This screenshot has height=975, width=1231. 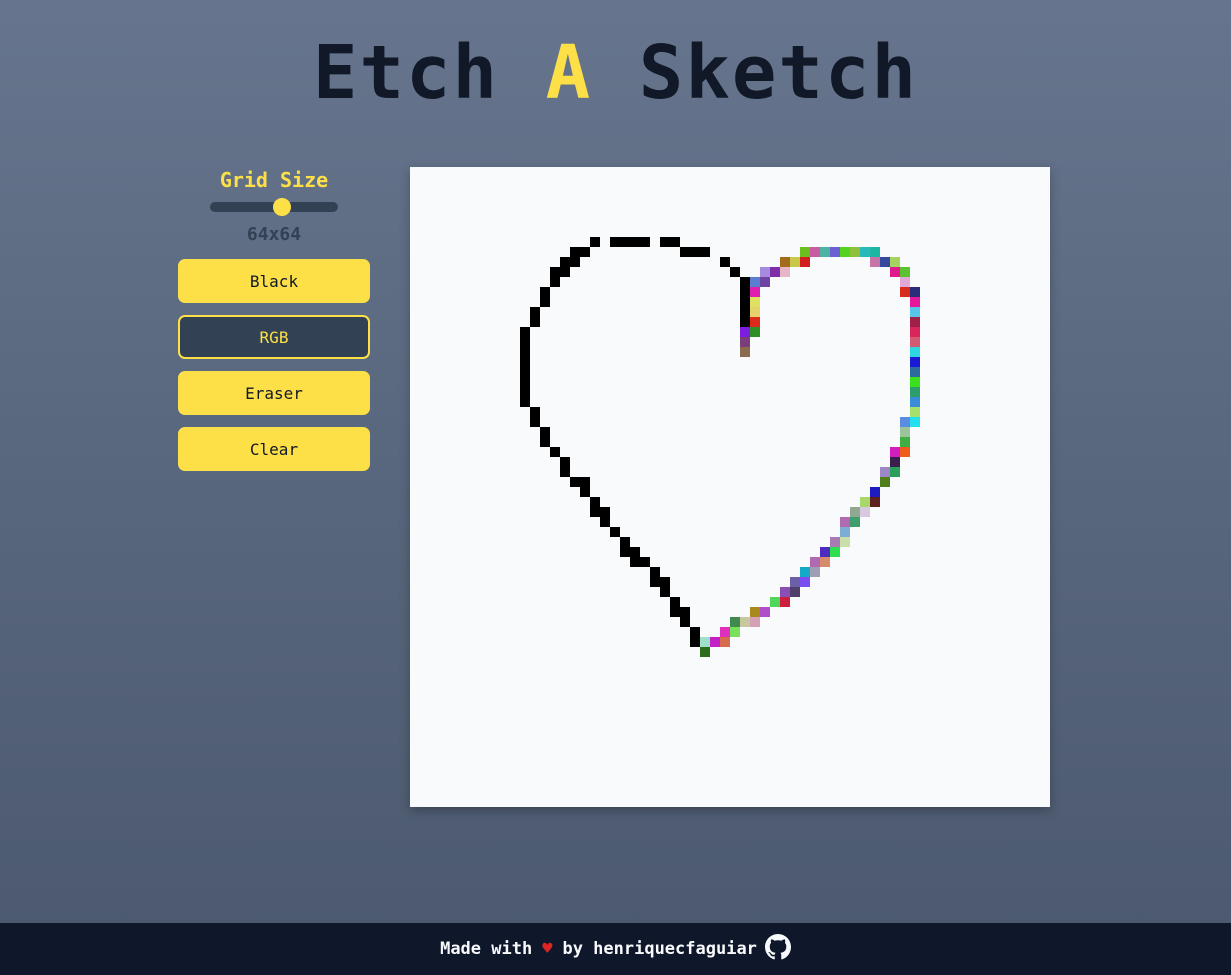 What do you see at coordinates (274, 449) in the screenshot?
I see `clear-button: Clear` at bounding box center [274, 449].